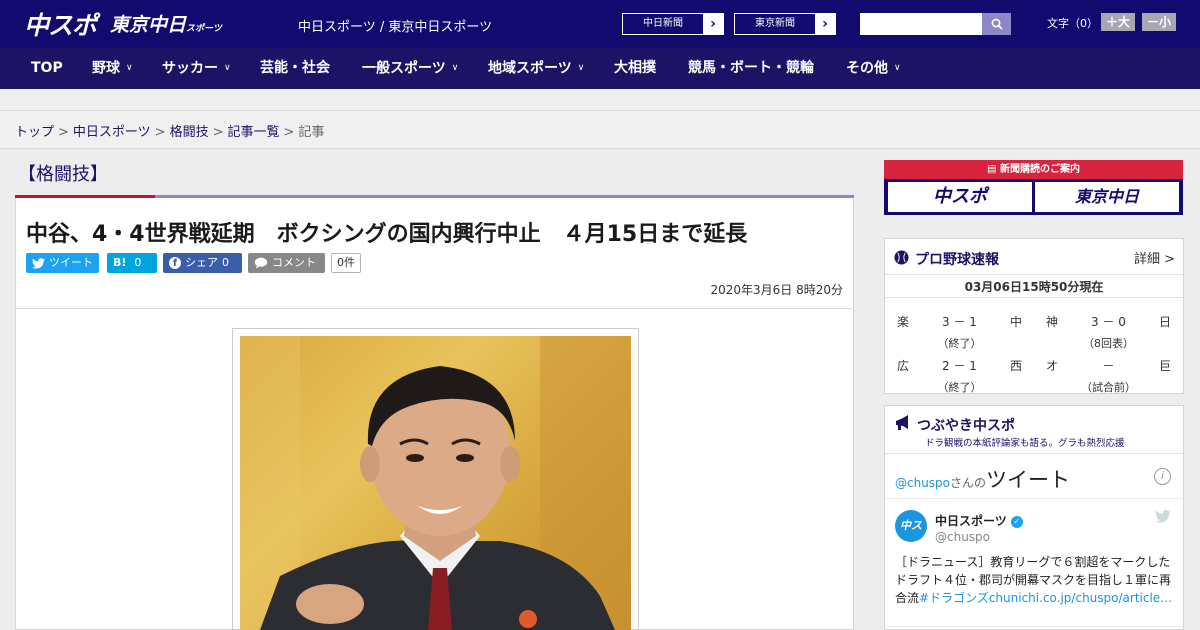 This screenshot has height=630, width=1200. What do you see at coordinates (148, 25) in the screenshot?
I see `tokyo-chunichi-logo-text: 東京中日` at bounding box center [148, 25].